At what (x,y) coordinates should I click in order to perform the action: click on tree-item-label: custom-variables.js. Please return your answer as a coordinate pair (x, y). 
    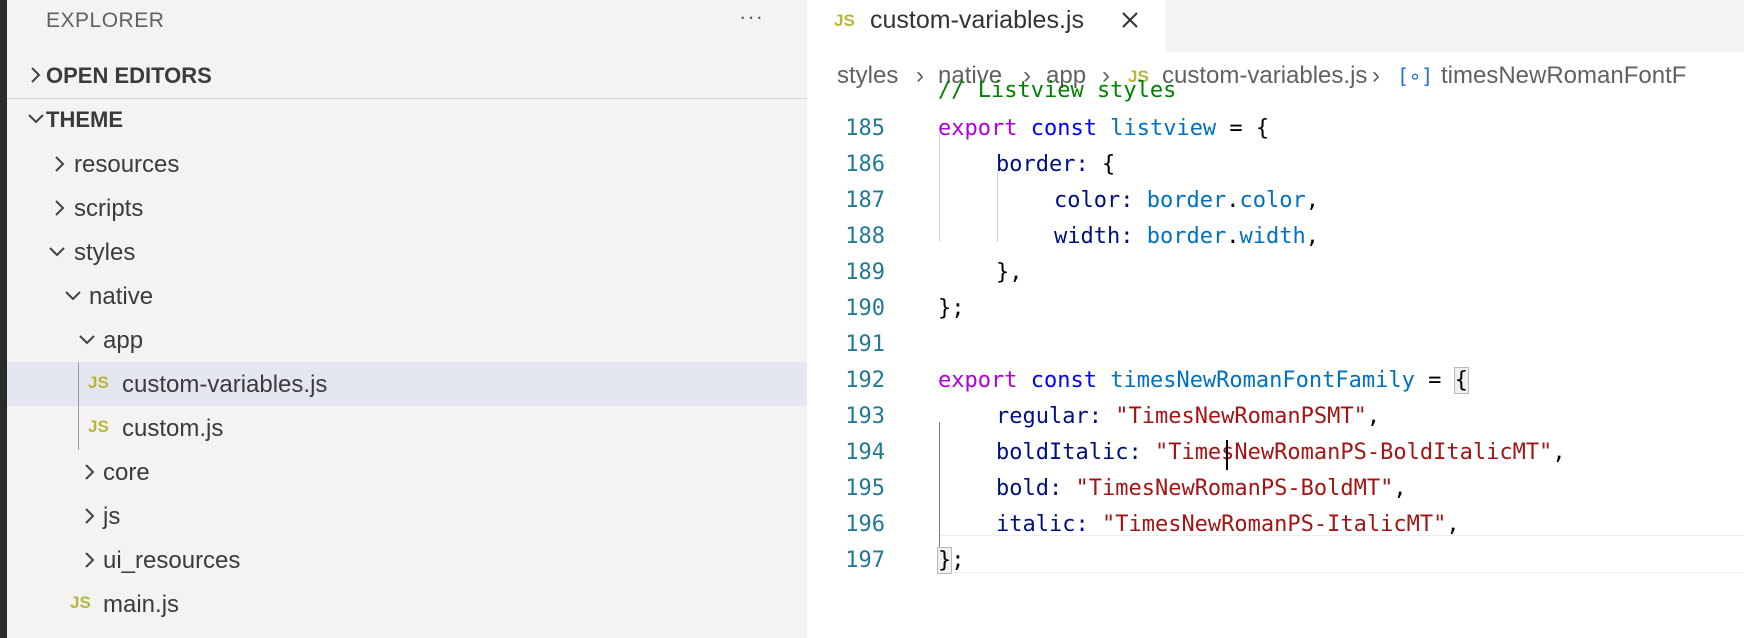
    Looking at the image, I should click on (225, 384).